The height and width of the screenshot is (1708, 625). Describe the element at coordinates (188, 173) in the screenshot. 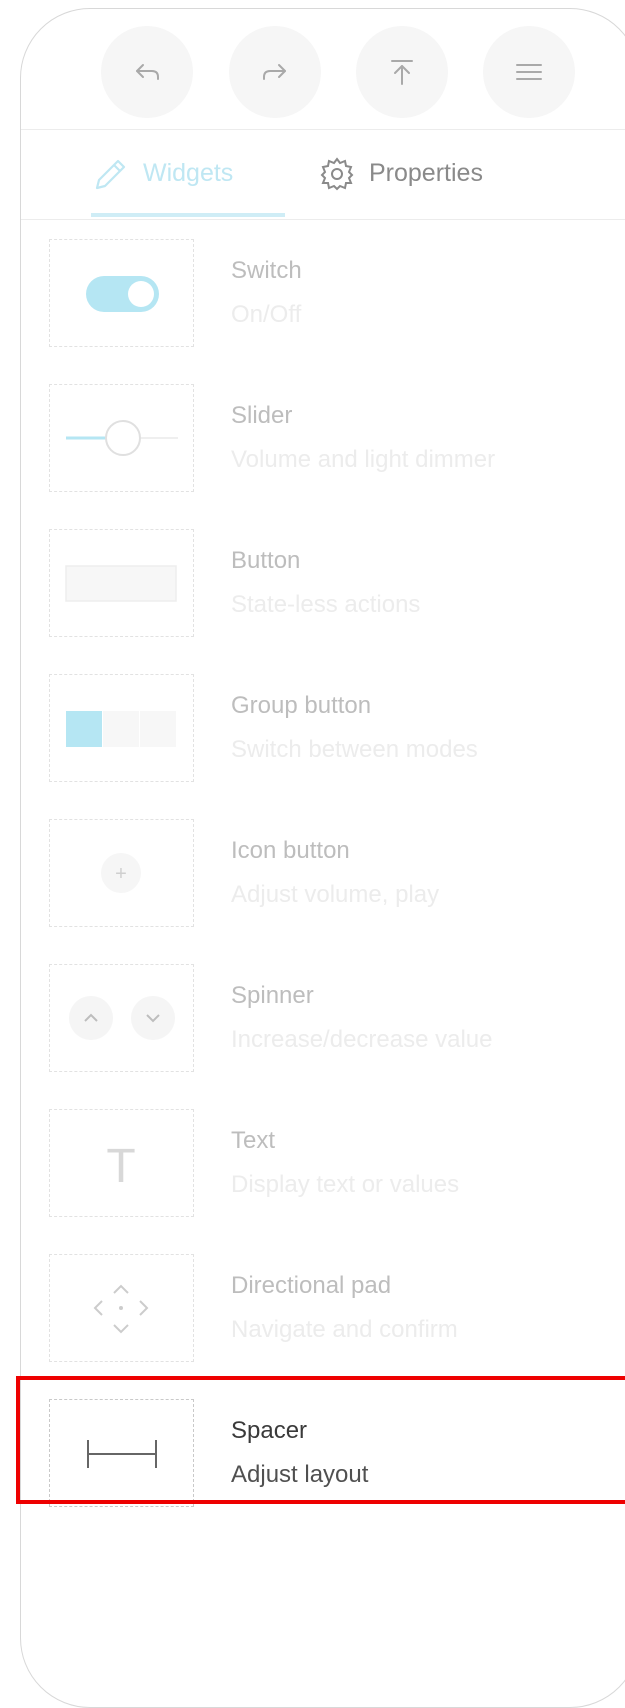

I see `tab-widgets-label: Widgets` at that location.